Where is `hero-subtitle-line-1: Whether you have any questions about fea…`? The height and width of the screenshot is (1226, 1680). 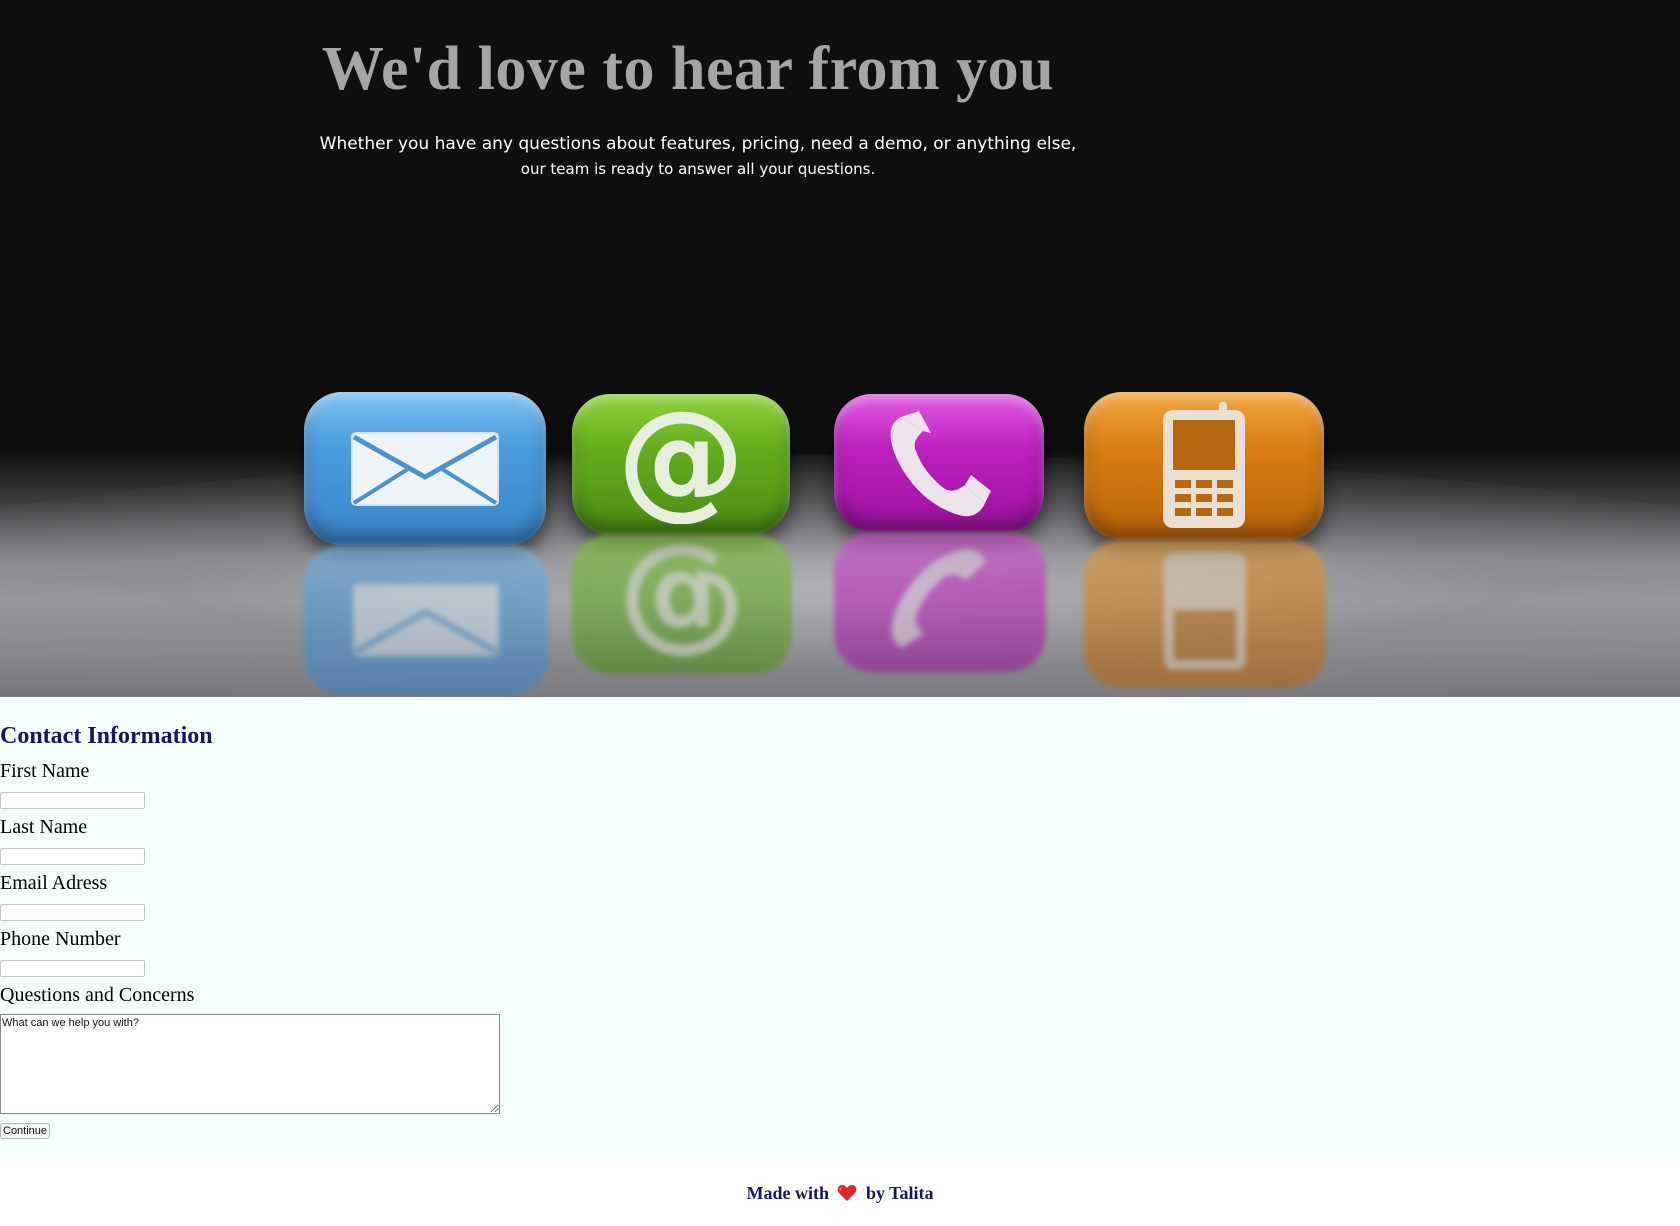
hero-subtitle-line-1: Whether you have any questions about fea… is located at coordinates (698, 144).